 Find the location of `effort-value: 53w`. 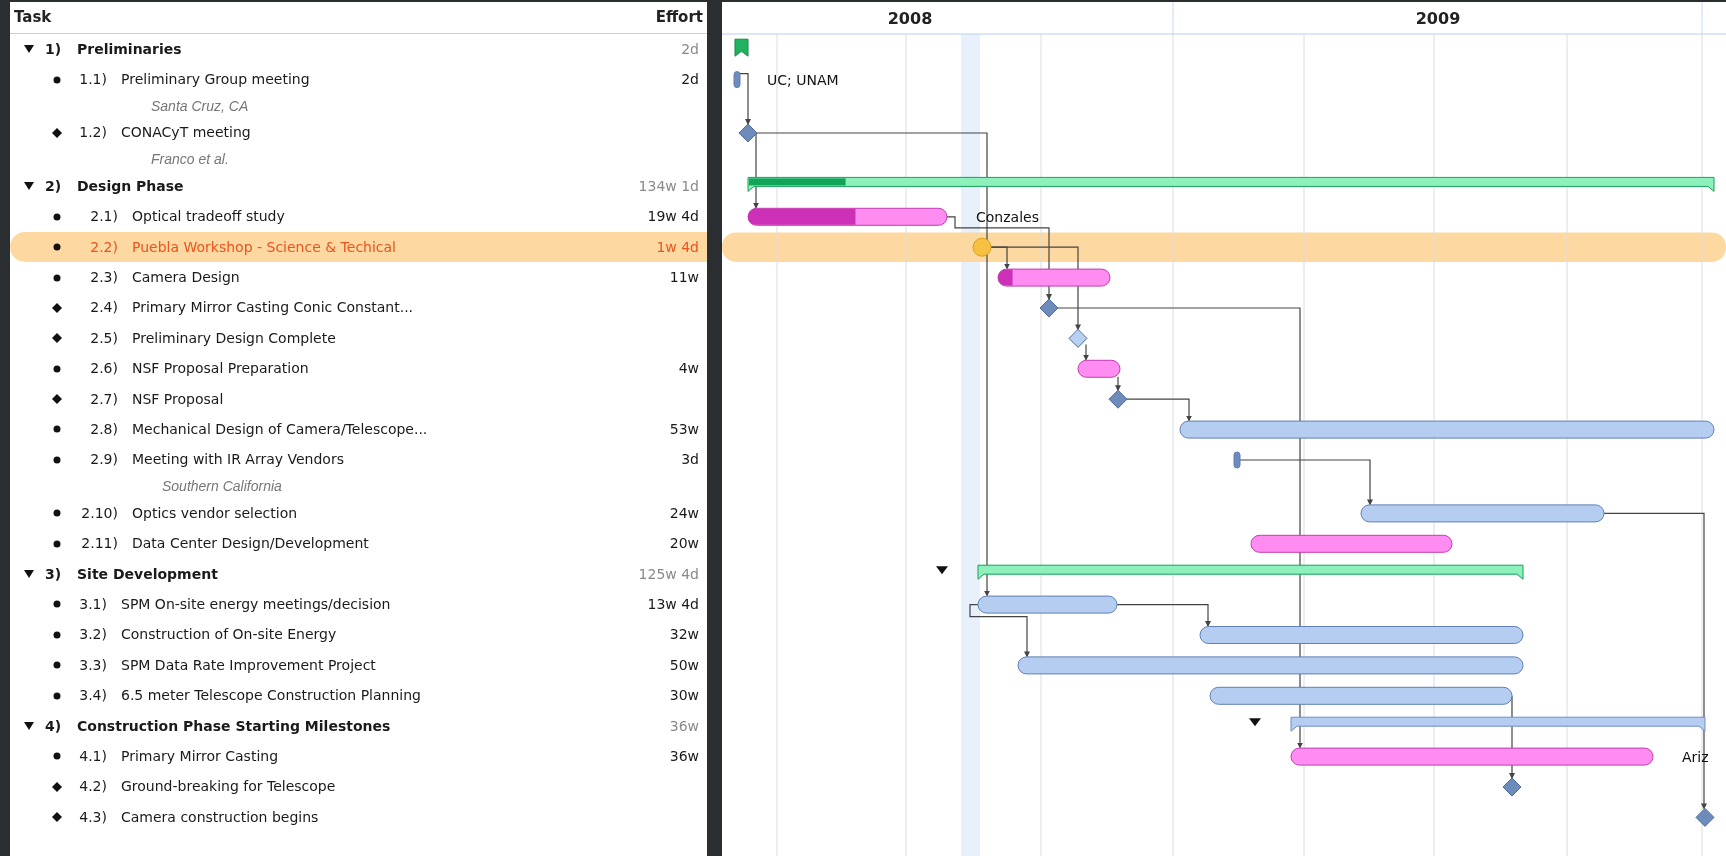

effort-value: 53w is located at coordinates (684, 429).